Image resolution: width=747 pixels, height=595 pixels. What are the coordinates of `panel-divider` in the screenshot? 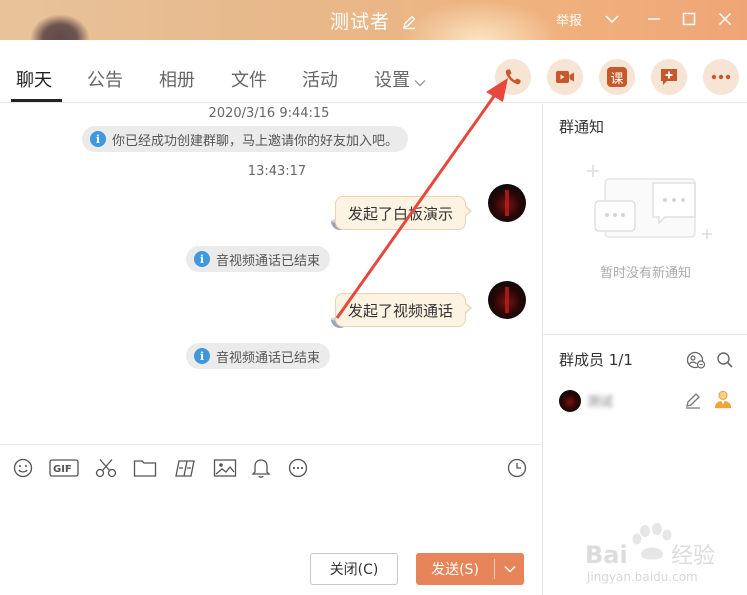 It's located at (645, 334).